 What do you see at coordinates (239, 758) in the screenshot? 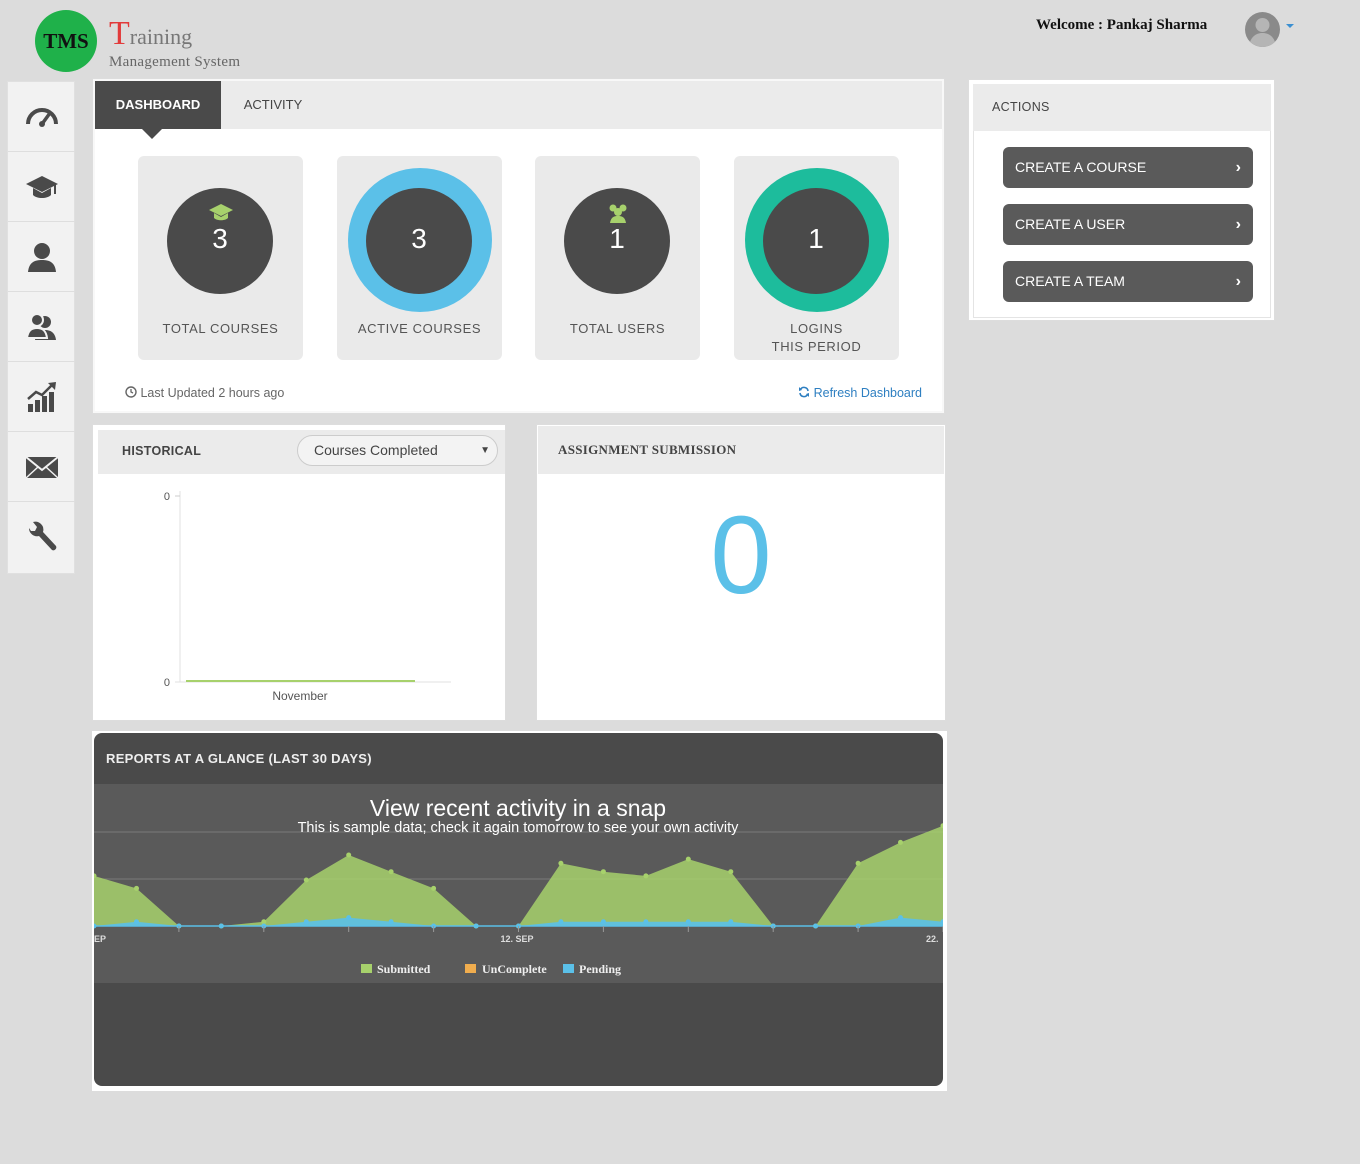
I see `reports-title: REPORTS AT A GLANCE (LAST 30 DAYS)` at bounding box center [239, 758].